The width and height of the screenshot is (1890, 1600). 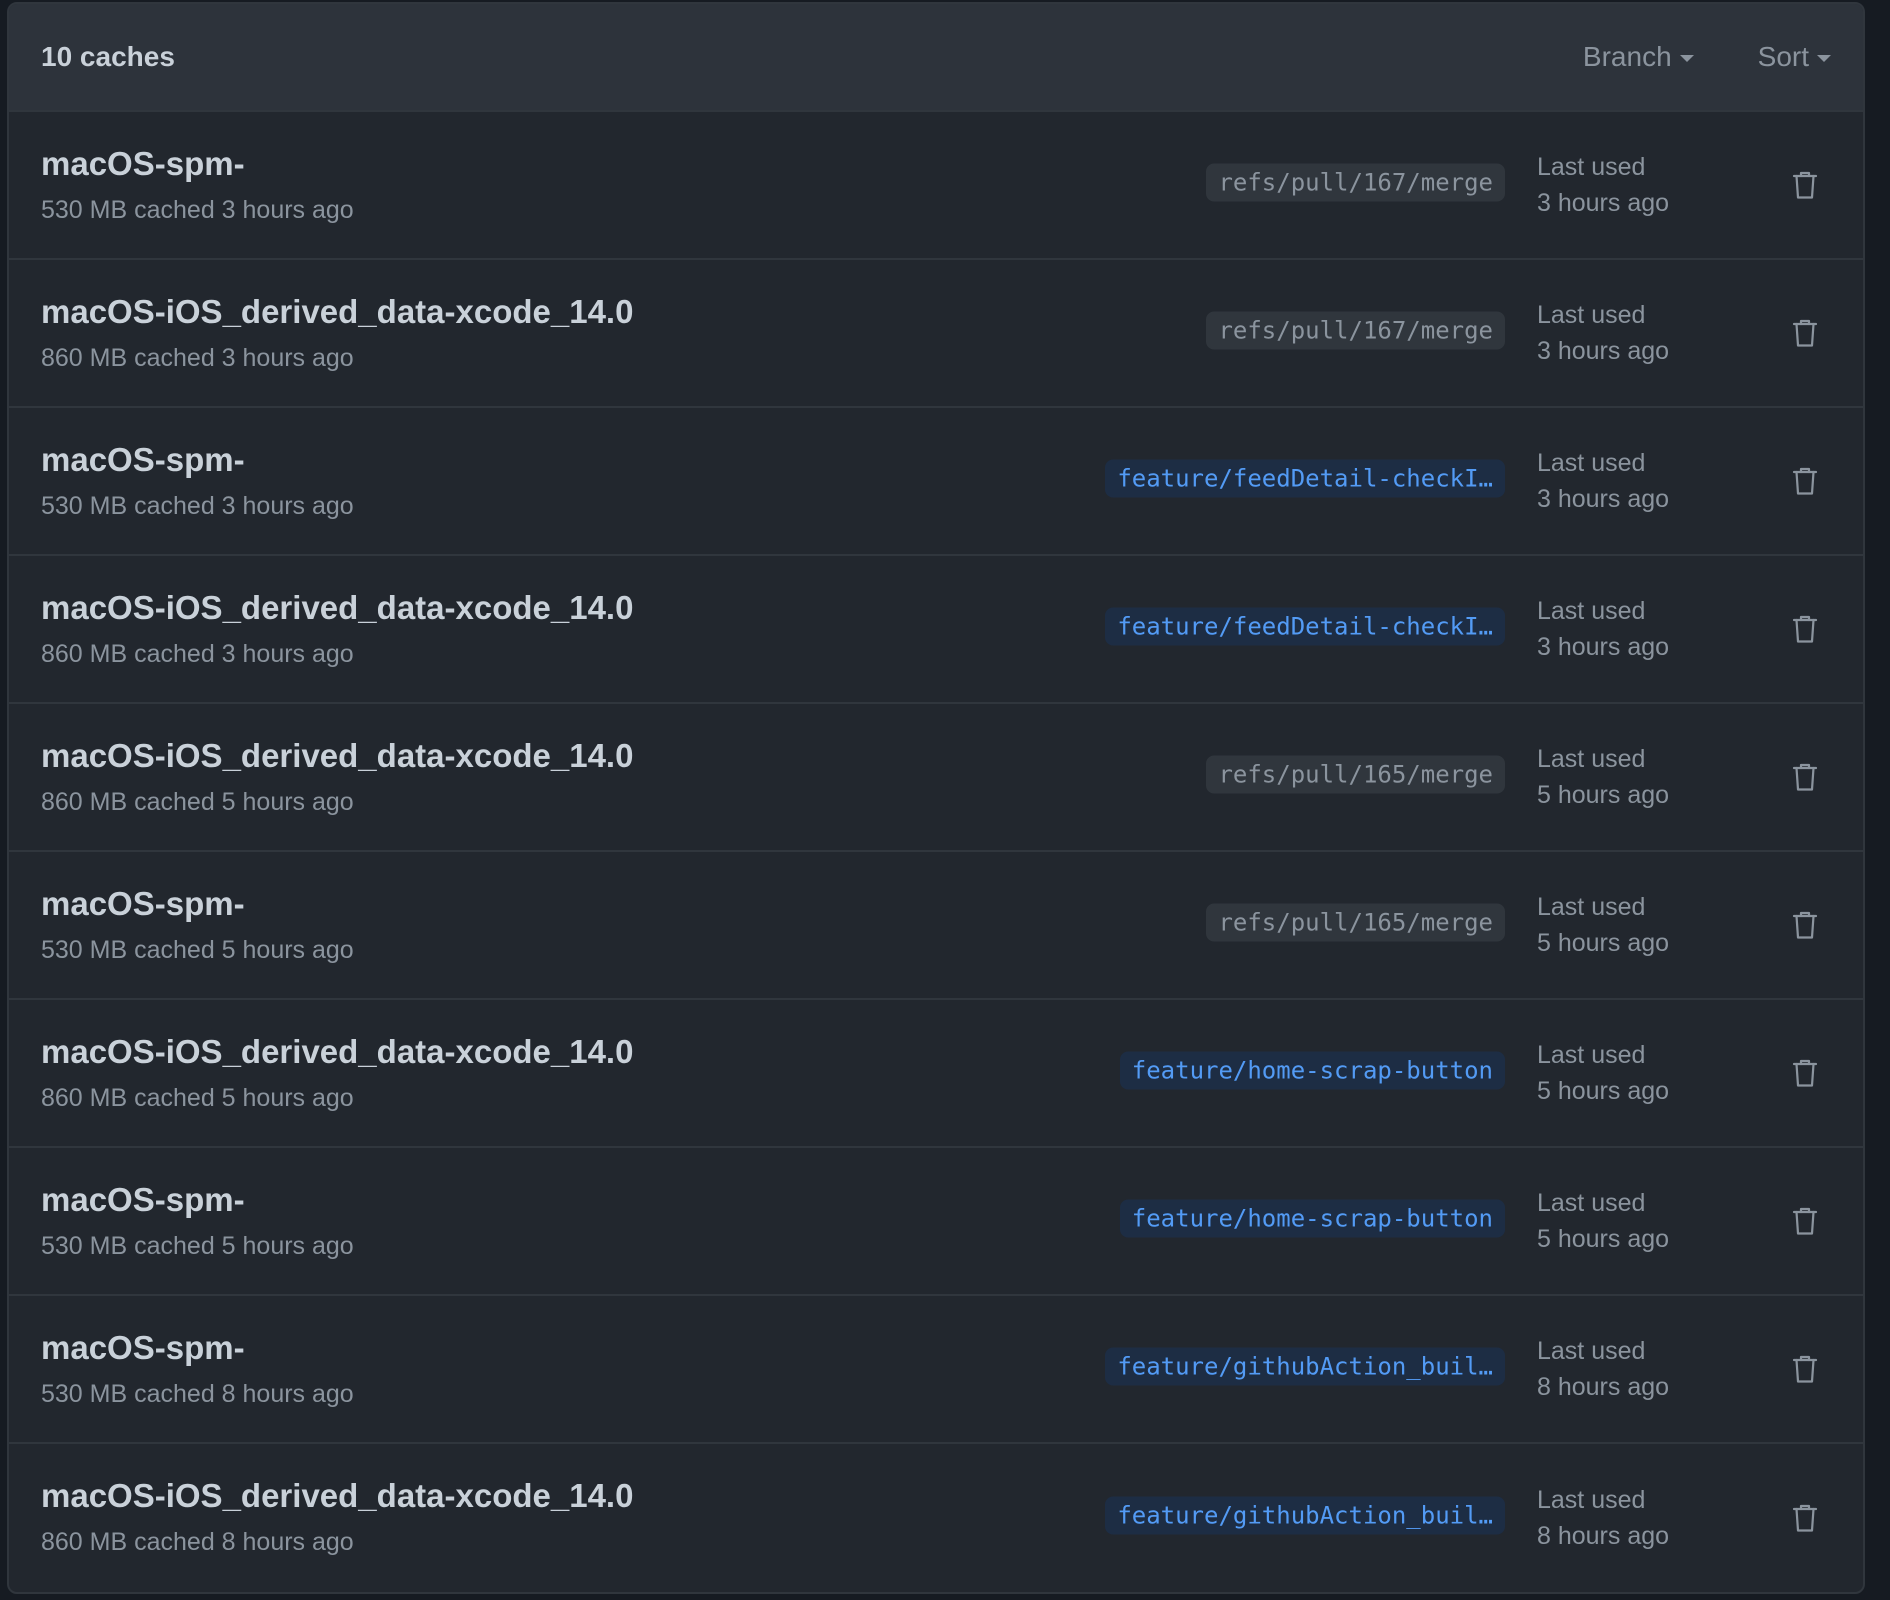 I want to click on sort-filter-label: Sort, so click(x=1783, y=56).